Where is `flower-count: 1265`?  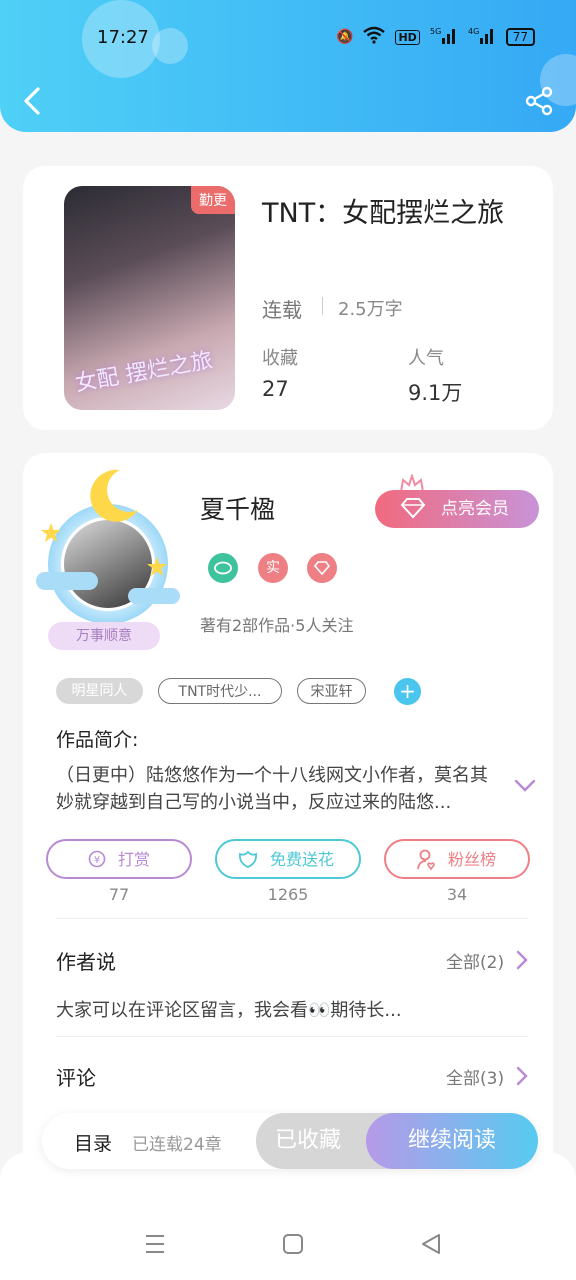 flower-count: 1265 is located at coordinates (288, 894).